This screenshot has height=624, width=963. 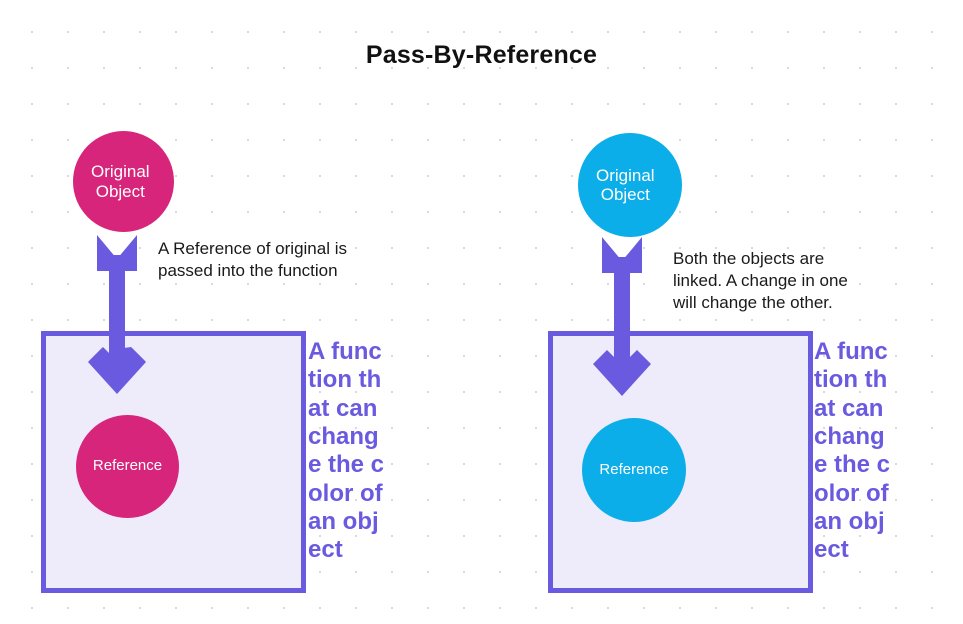 What do you see at coordinates (127, 313) in the screenshot?
I see `down-arrow-icon-left` at bounding box center [127, 313].